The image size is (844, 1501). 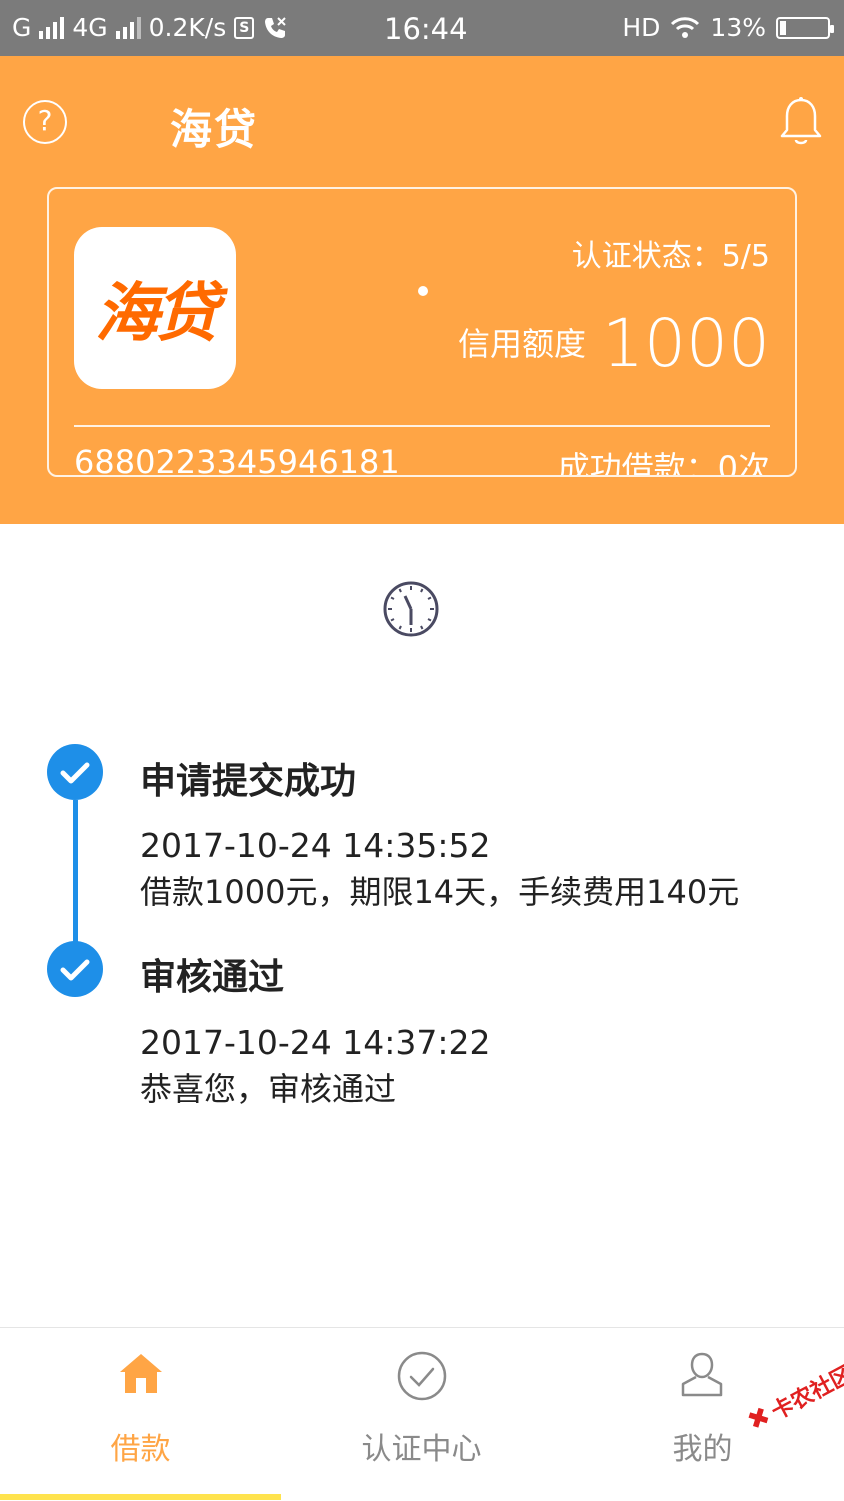 I want to click on bottom-nav: 借款 认证中心 我的, so click(x=422, y=1414).